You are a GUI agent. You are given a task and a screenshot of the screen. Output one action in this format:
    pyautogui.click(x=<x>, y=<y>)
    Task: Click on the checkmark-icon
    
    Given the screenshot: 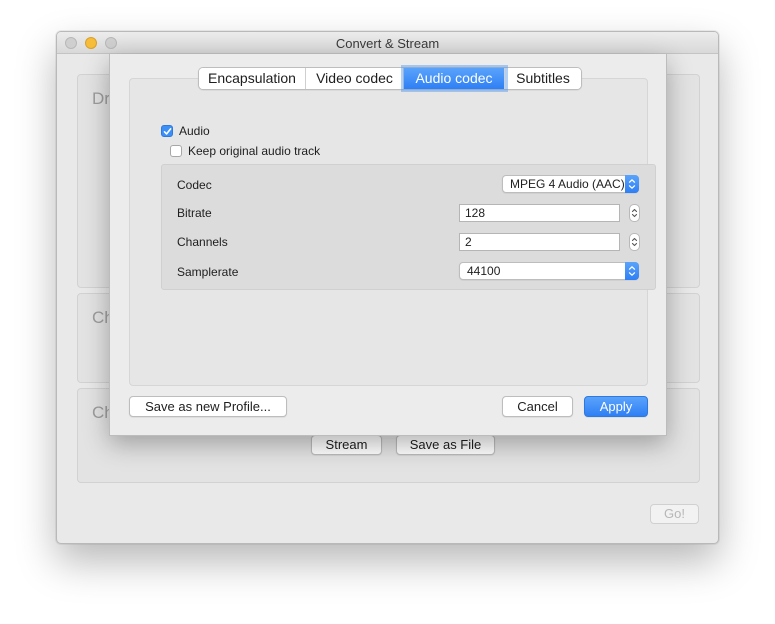 What is the action you would take?
    pyautogui.click(x=167, y=131)
    